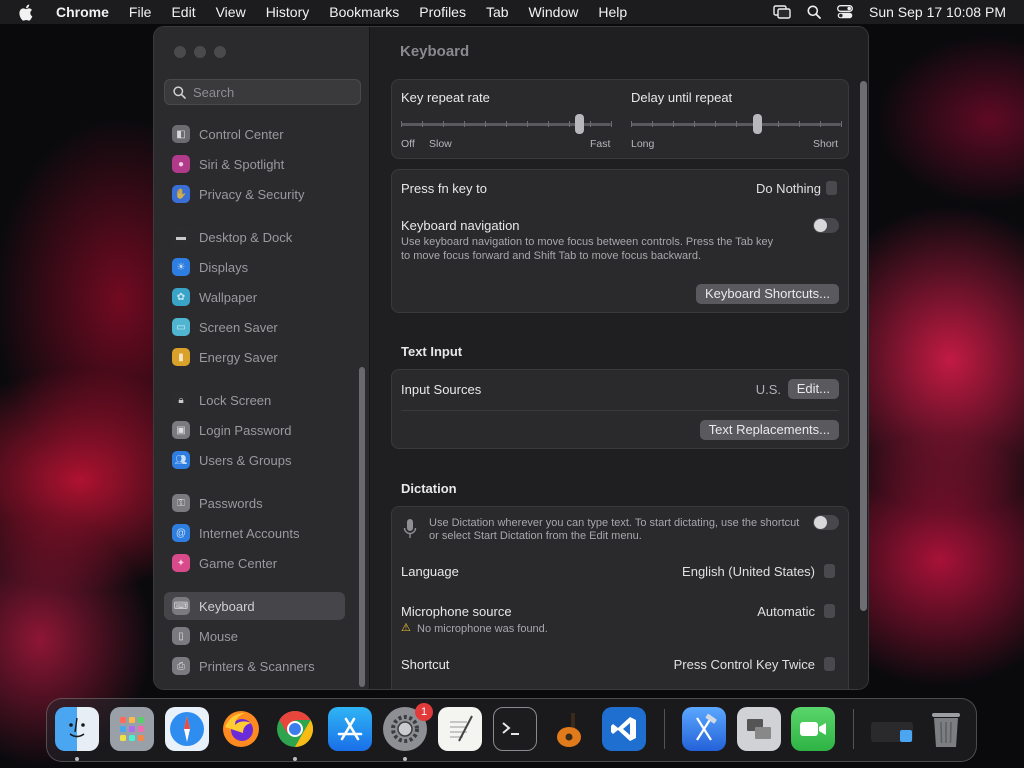 This screenshot has height=768, width=1024. I want to click on delay-repeat-label: Delay until repeat, so click(682, 97).